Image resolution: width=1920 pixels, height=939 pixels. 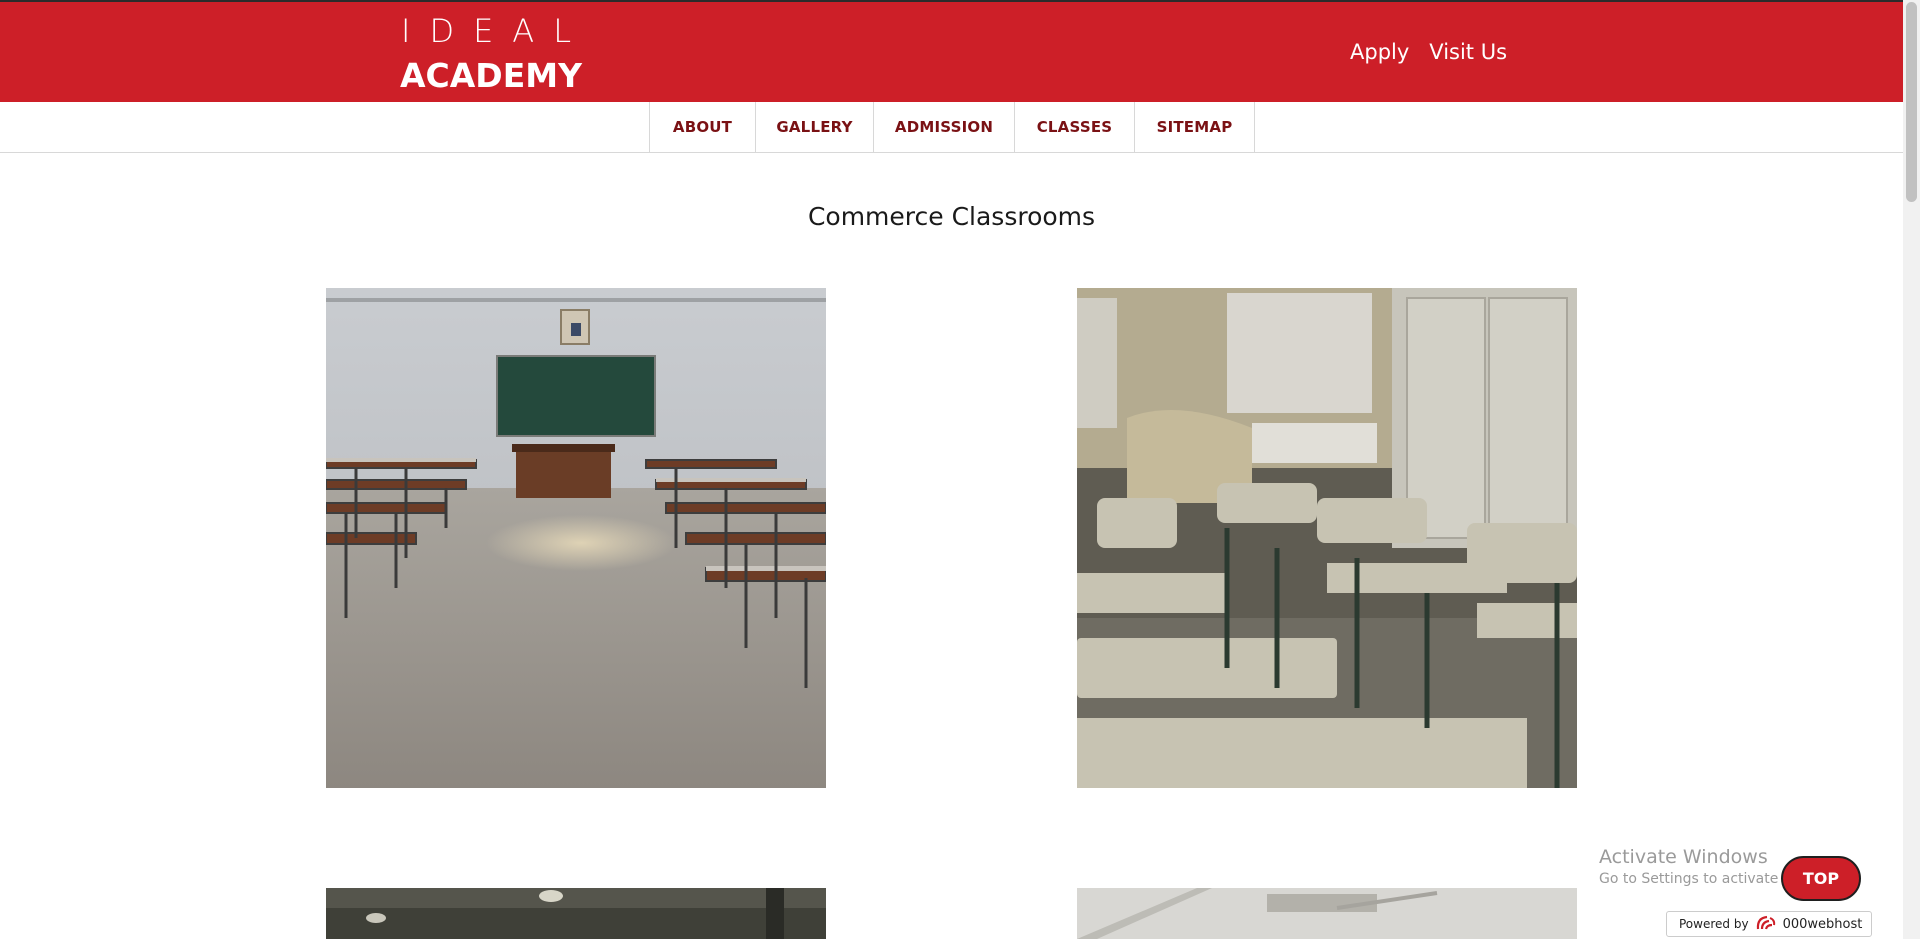 I want to click on scrollbar-thumb, so click(x=1911, y=102).